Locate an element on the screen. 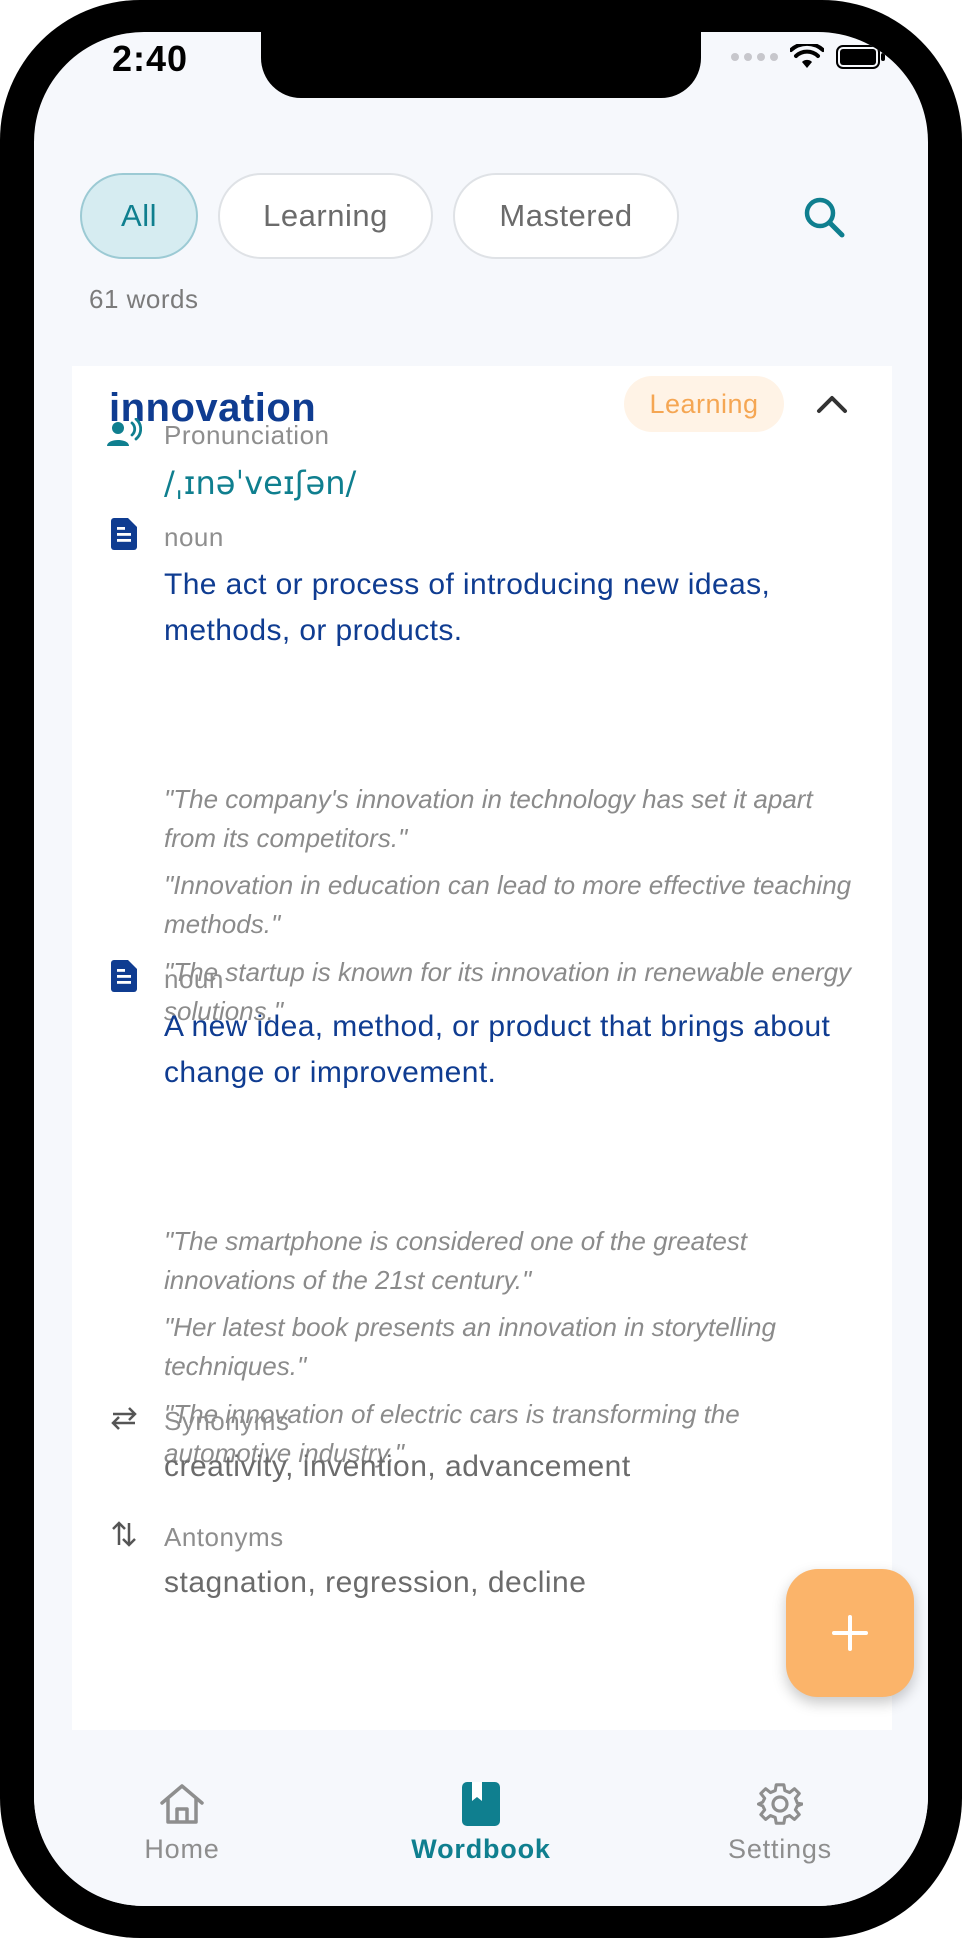  filter-chips: All Learning Mastered is located at coordinates (379, 216).